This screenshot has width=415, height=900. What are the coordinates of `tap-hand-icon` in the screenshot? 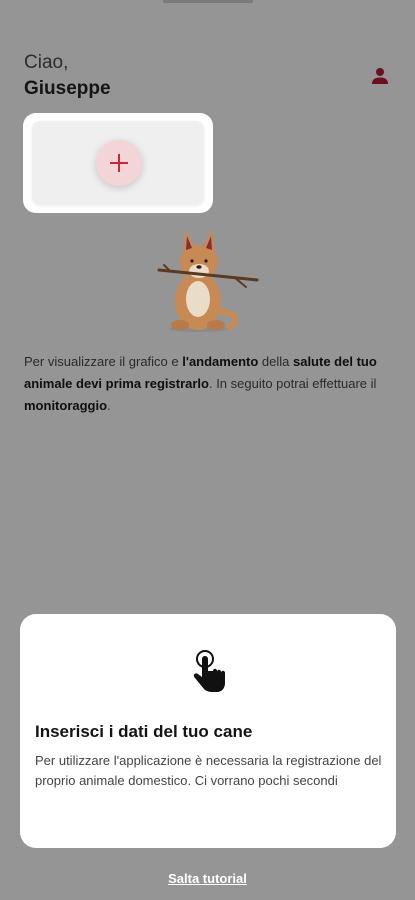 It's located at (209, 671).